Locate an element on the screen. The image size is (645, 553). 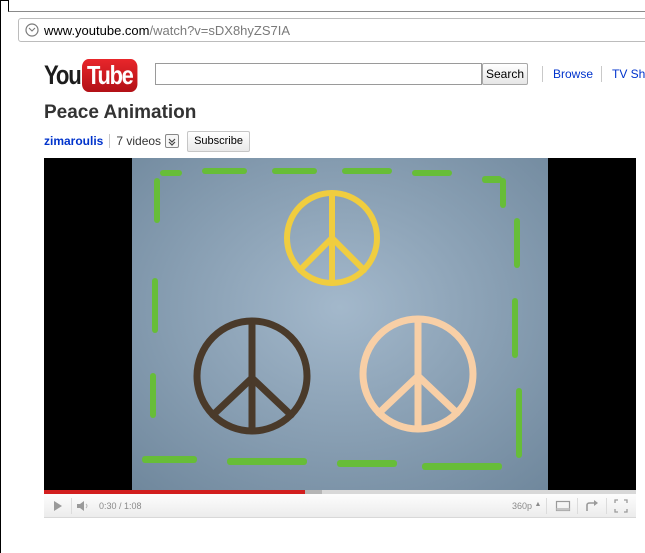
youtube-logo: You Tube is located at coordinates (96, 75).